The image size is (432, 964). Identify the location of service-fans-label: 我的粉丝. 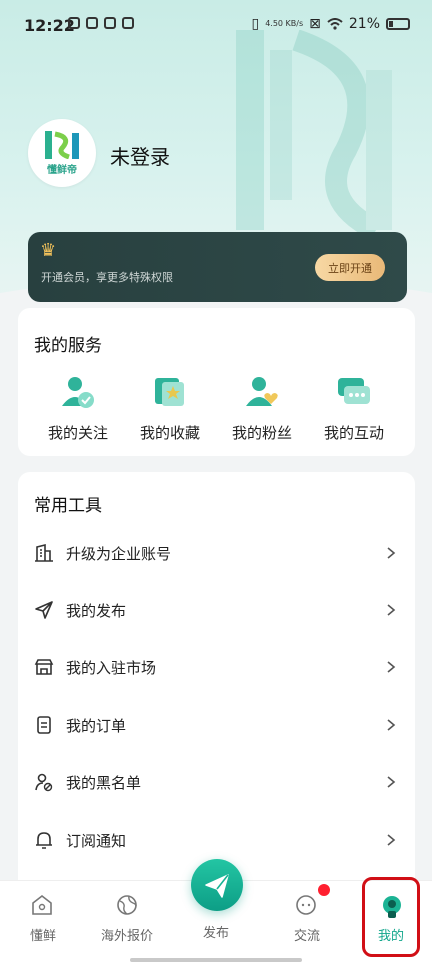
(261, 433).